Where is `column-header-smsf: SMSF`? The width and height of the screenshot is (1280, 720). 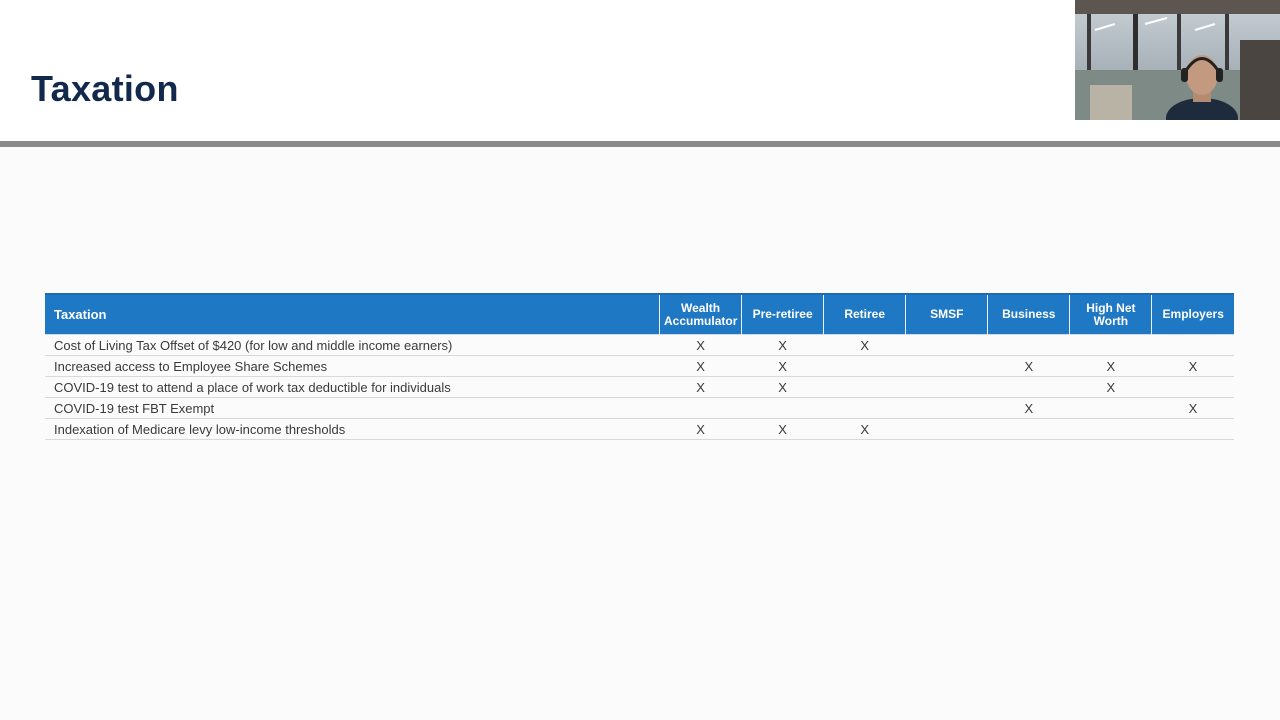 column-header-smsf: SMSF is located at coordinates (947, 314).